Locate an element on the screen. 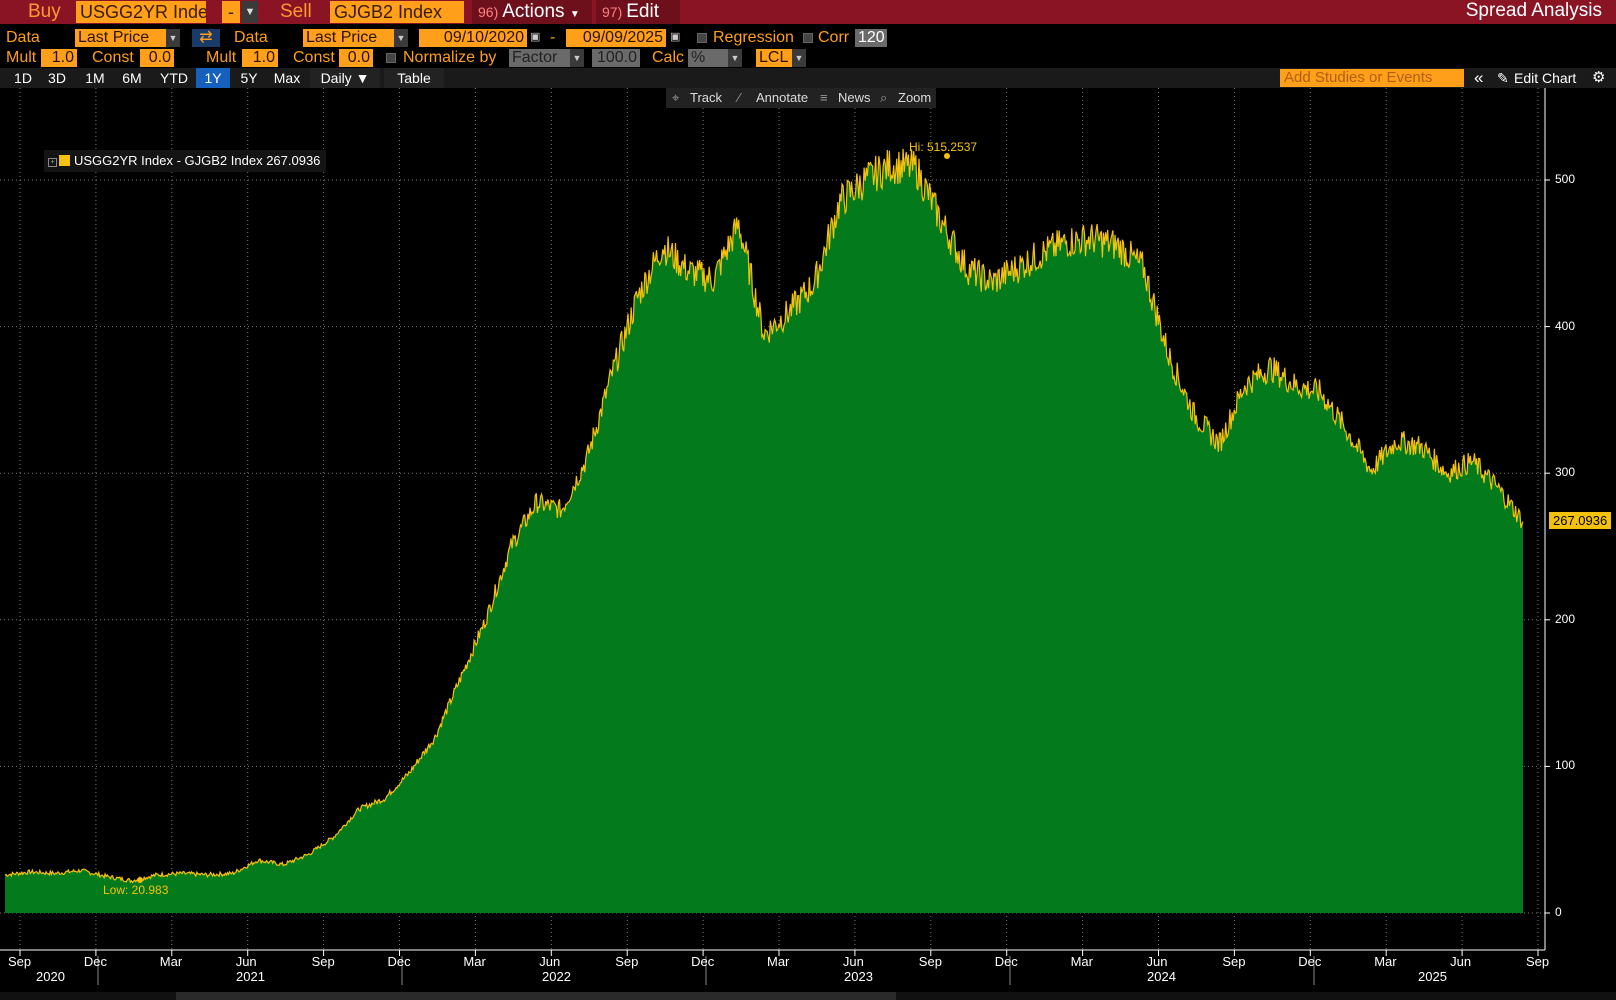 The height and width of the screenshot is (1000, 1616). x-year-label: 2025 is located at coordinates (1432, 976).